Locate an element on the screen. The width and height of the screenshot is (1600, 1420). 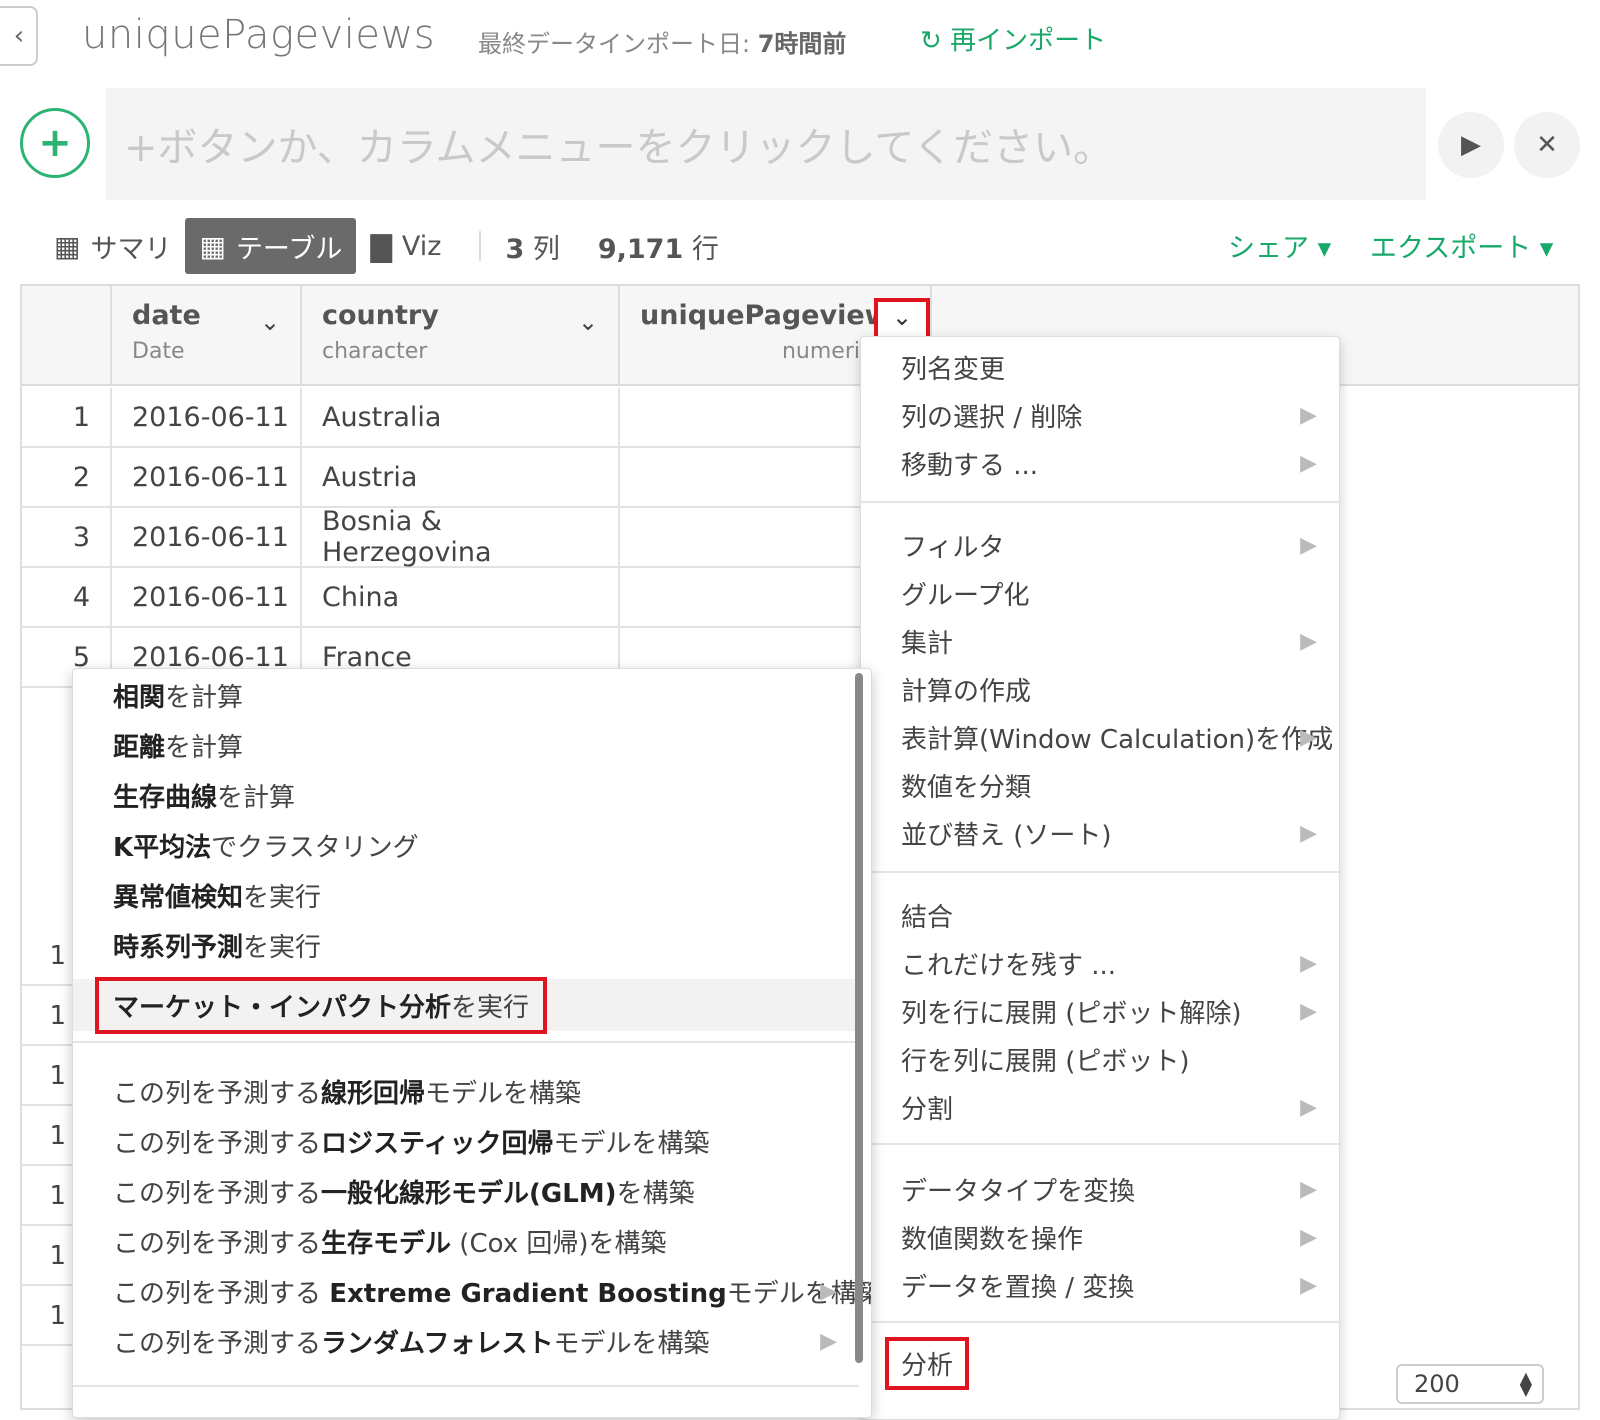
menu-item-unpivot: 列を行に展開 (ピボット解除) is located at coordinates (1071, 1011).